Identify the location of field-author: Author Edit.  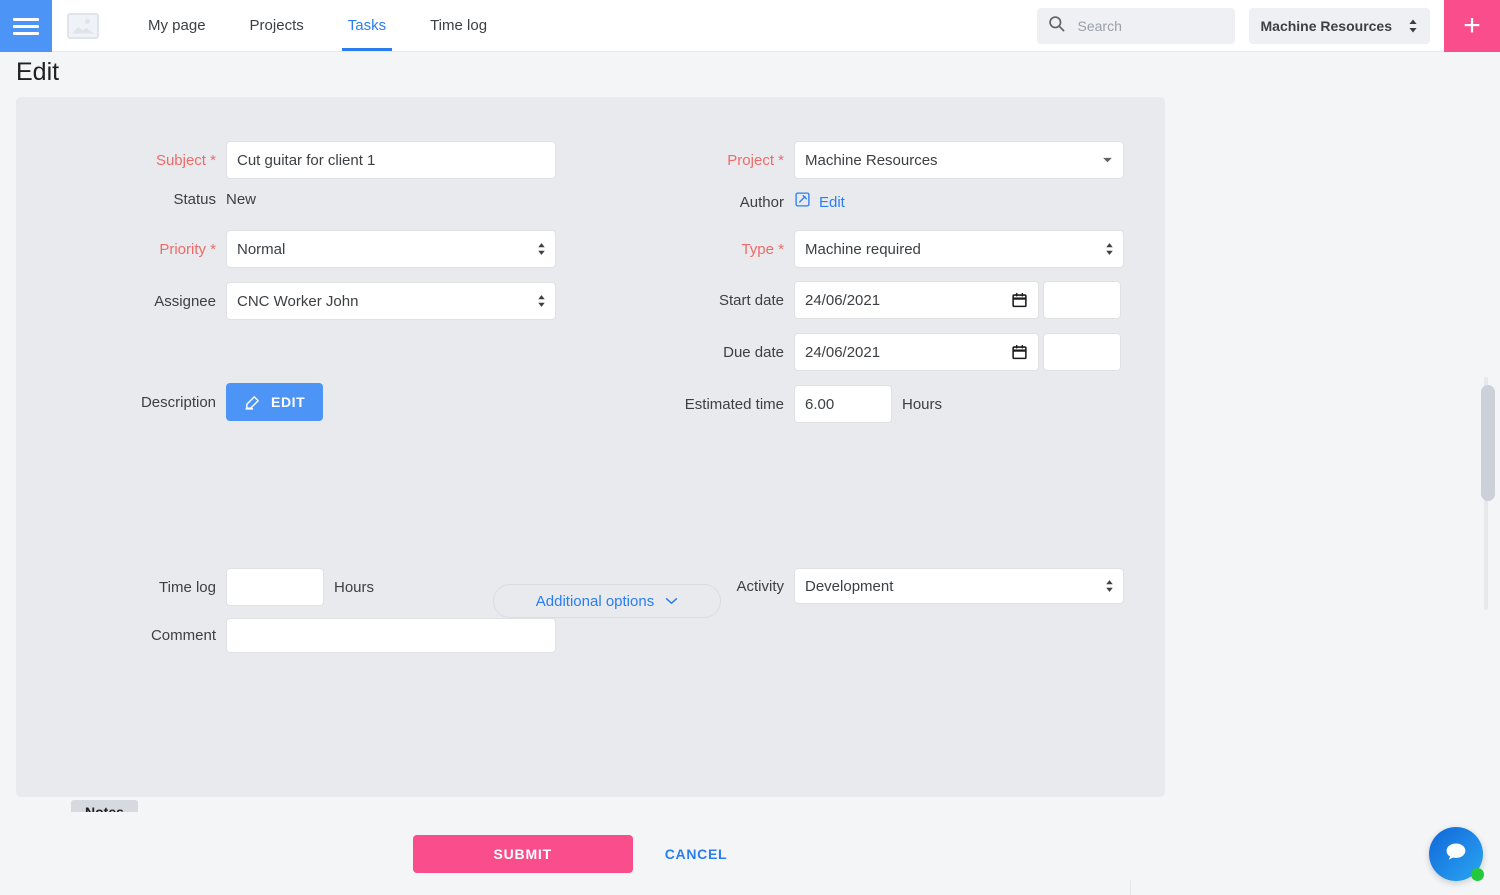
(844, 202).